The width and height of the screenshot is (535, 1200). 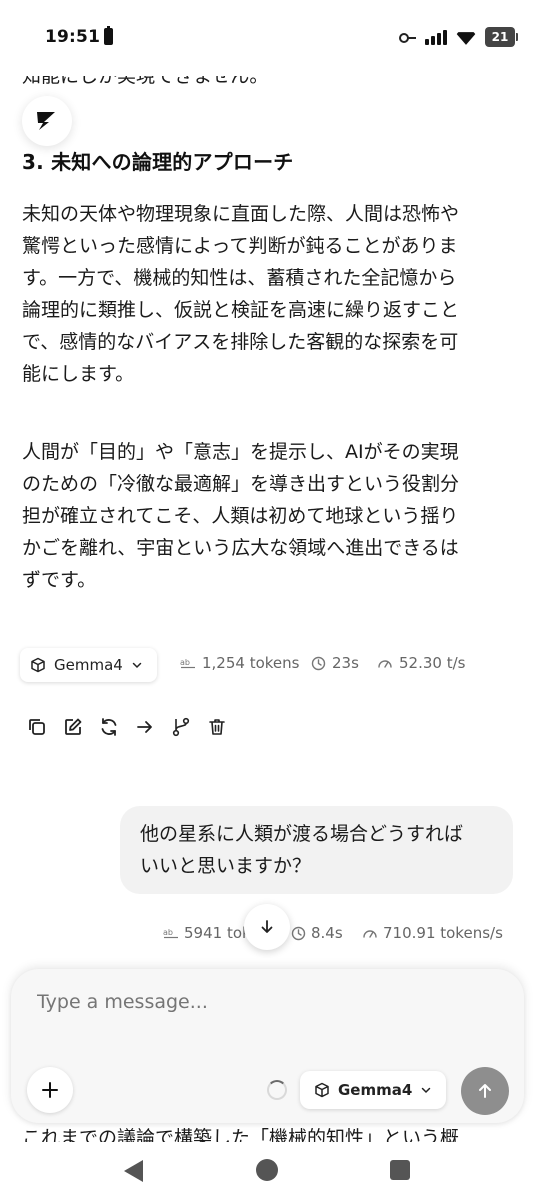 I want to click on paragraph-line: のための「冷徹な最適解」を導き出すという役割分, so click(x=241, y=484).